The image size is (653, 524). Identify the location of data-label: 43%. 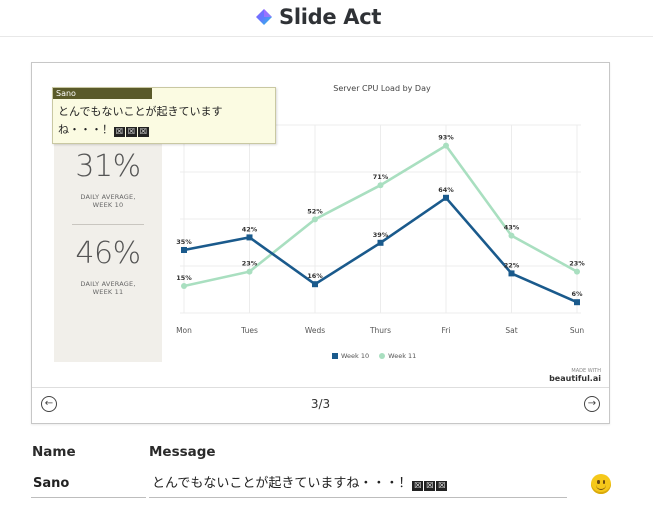
(512, 228).